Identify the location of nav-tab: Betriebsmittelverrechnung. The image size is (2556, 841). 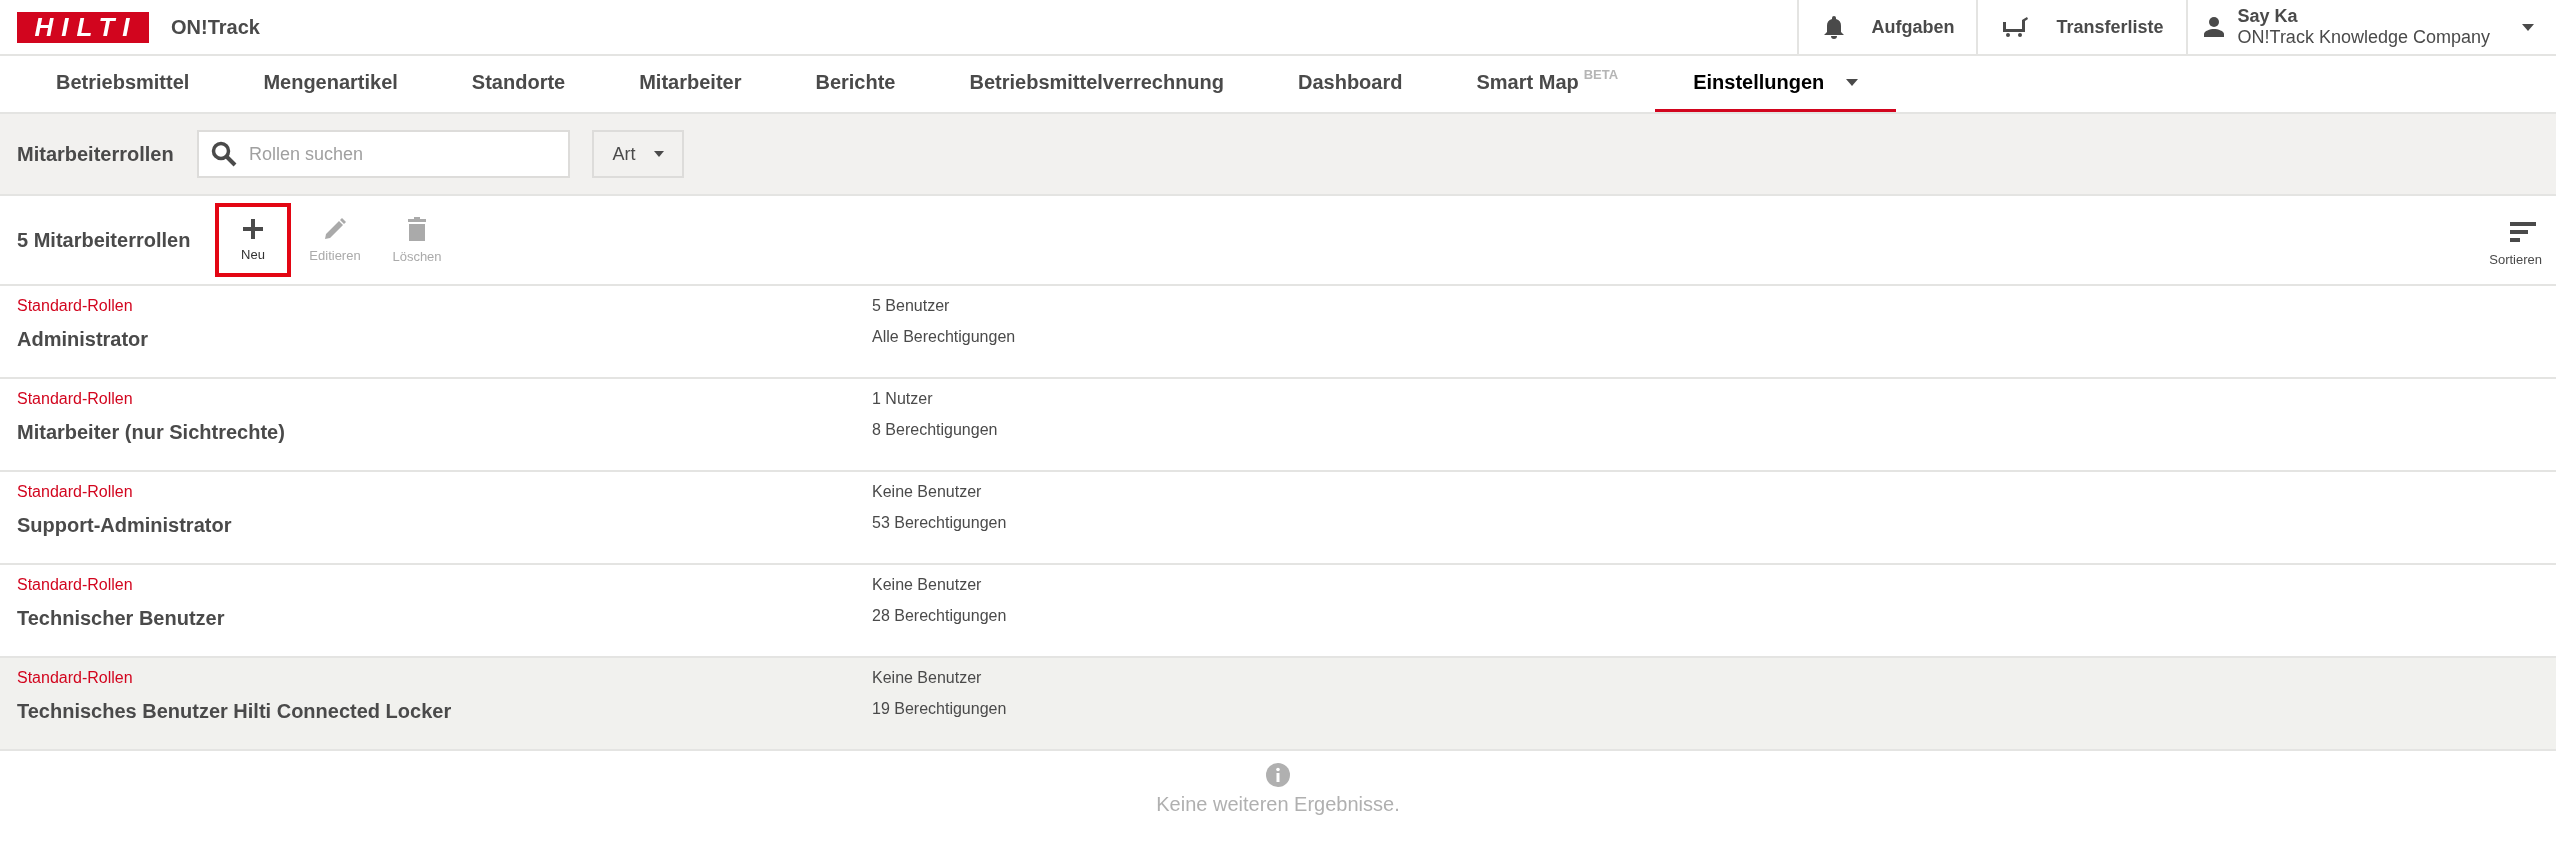
(1096, 84).